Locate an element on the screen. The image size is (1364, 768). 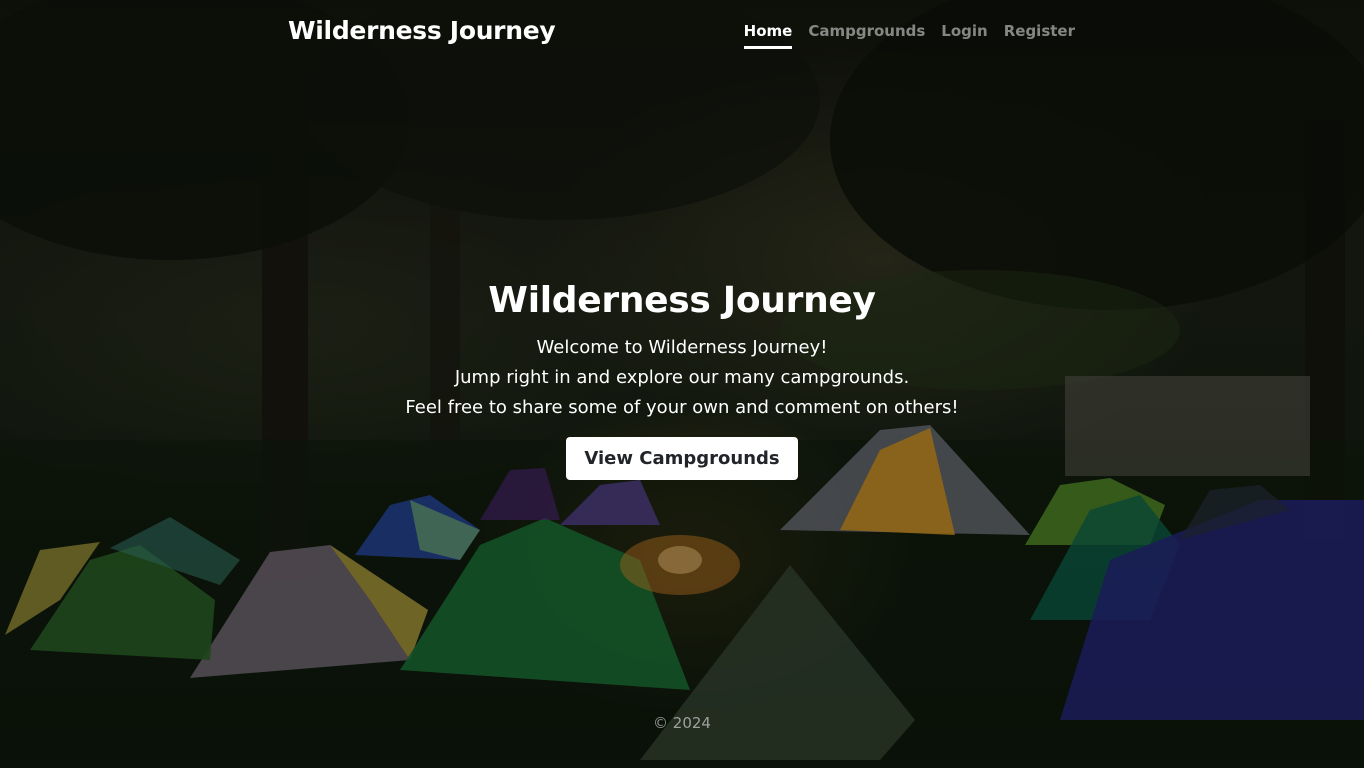
hero-welcome-text: Welcome to Wilderness Journey! is located at coordinates (682, 347).